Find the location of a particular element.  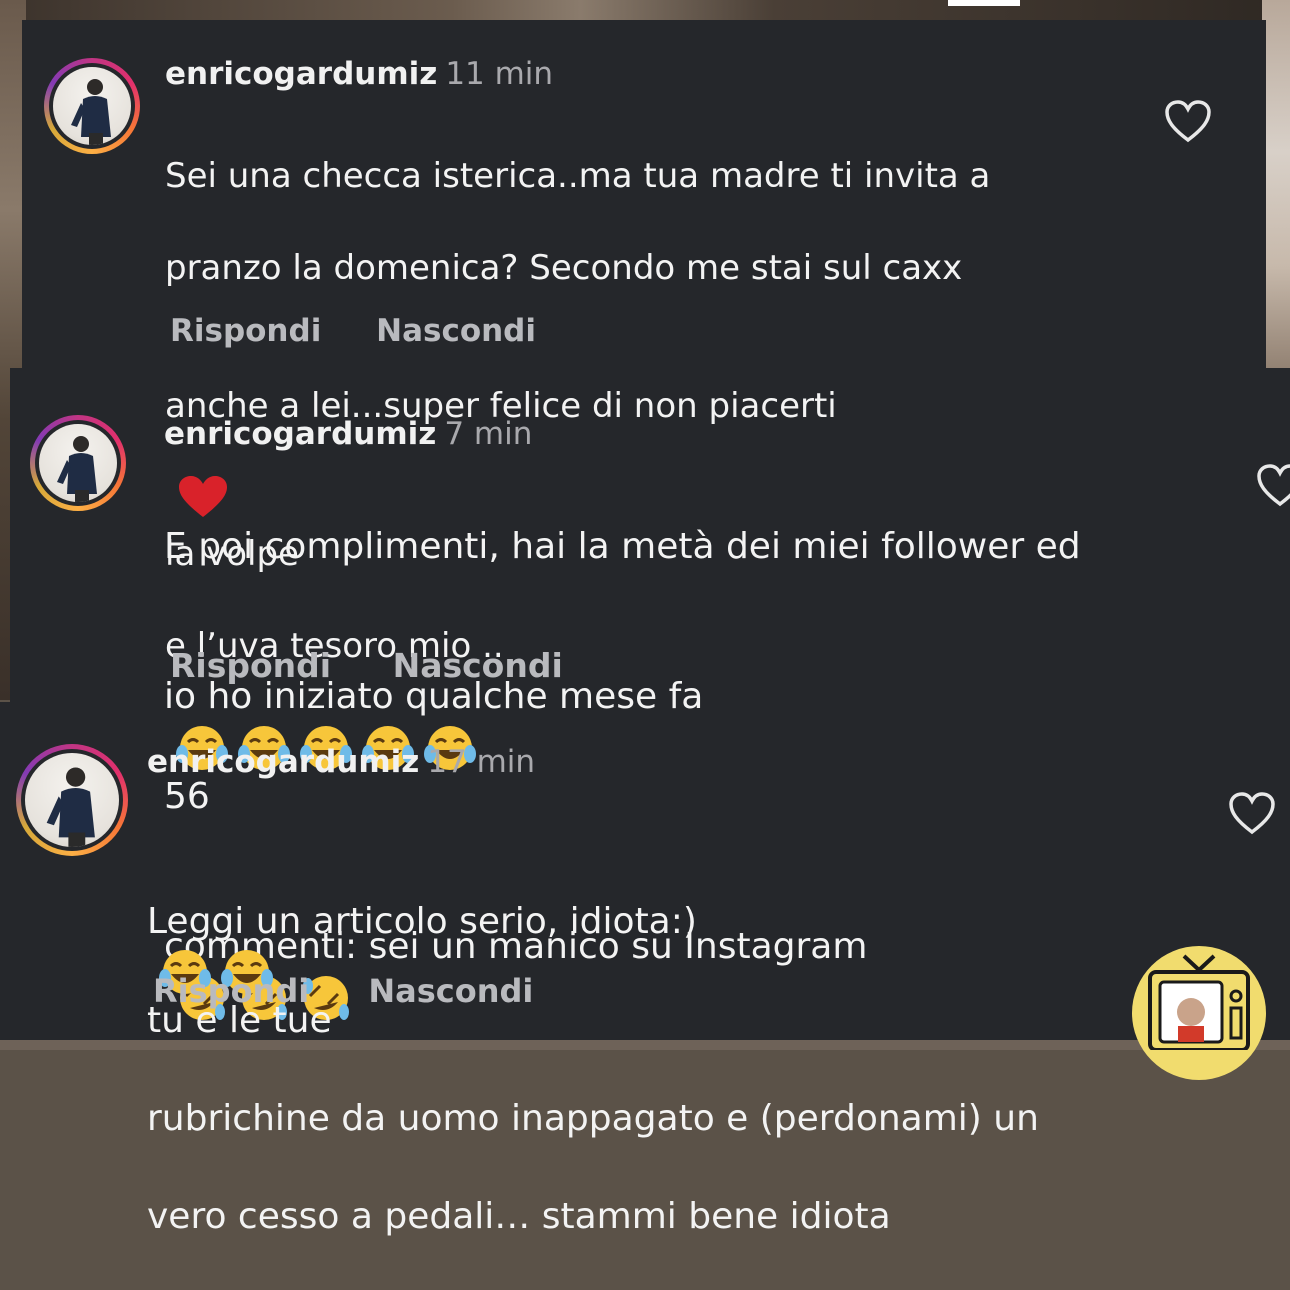

comment-line: vero cesso a pedali… stammi bene idiota is located at coordinates (519, 1216).